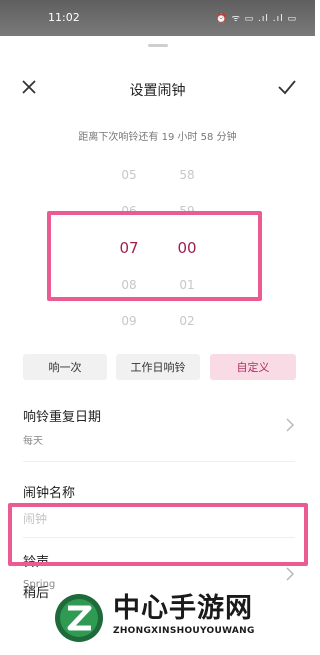 This screenshot has height=655, width=320. What do you see at coordinates (158, 45) in the screenshot?
I see `drag-handle` at bounding box center [158, 45].